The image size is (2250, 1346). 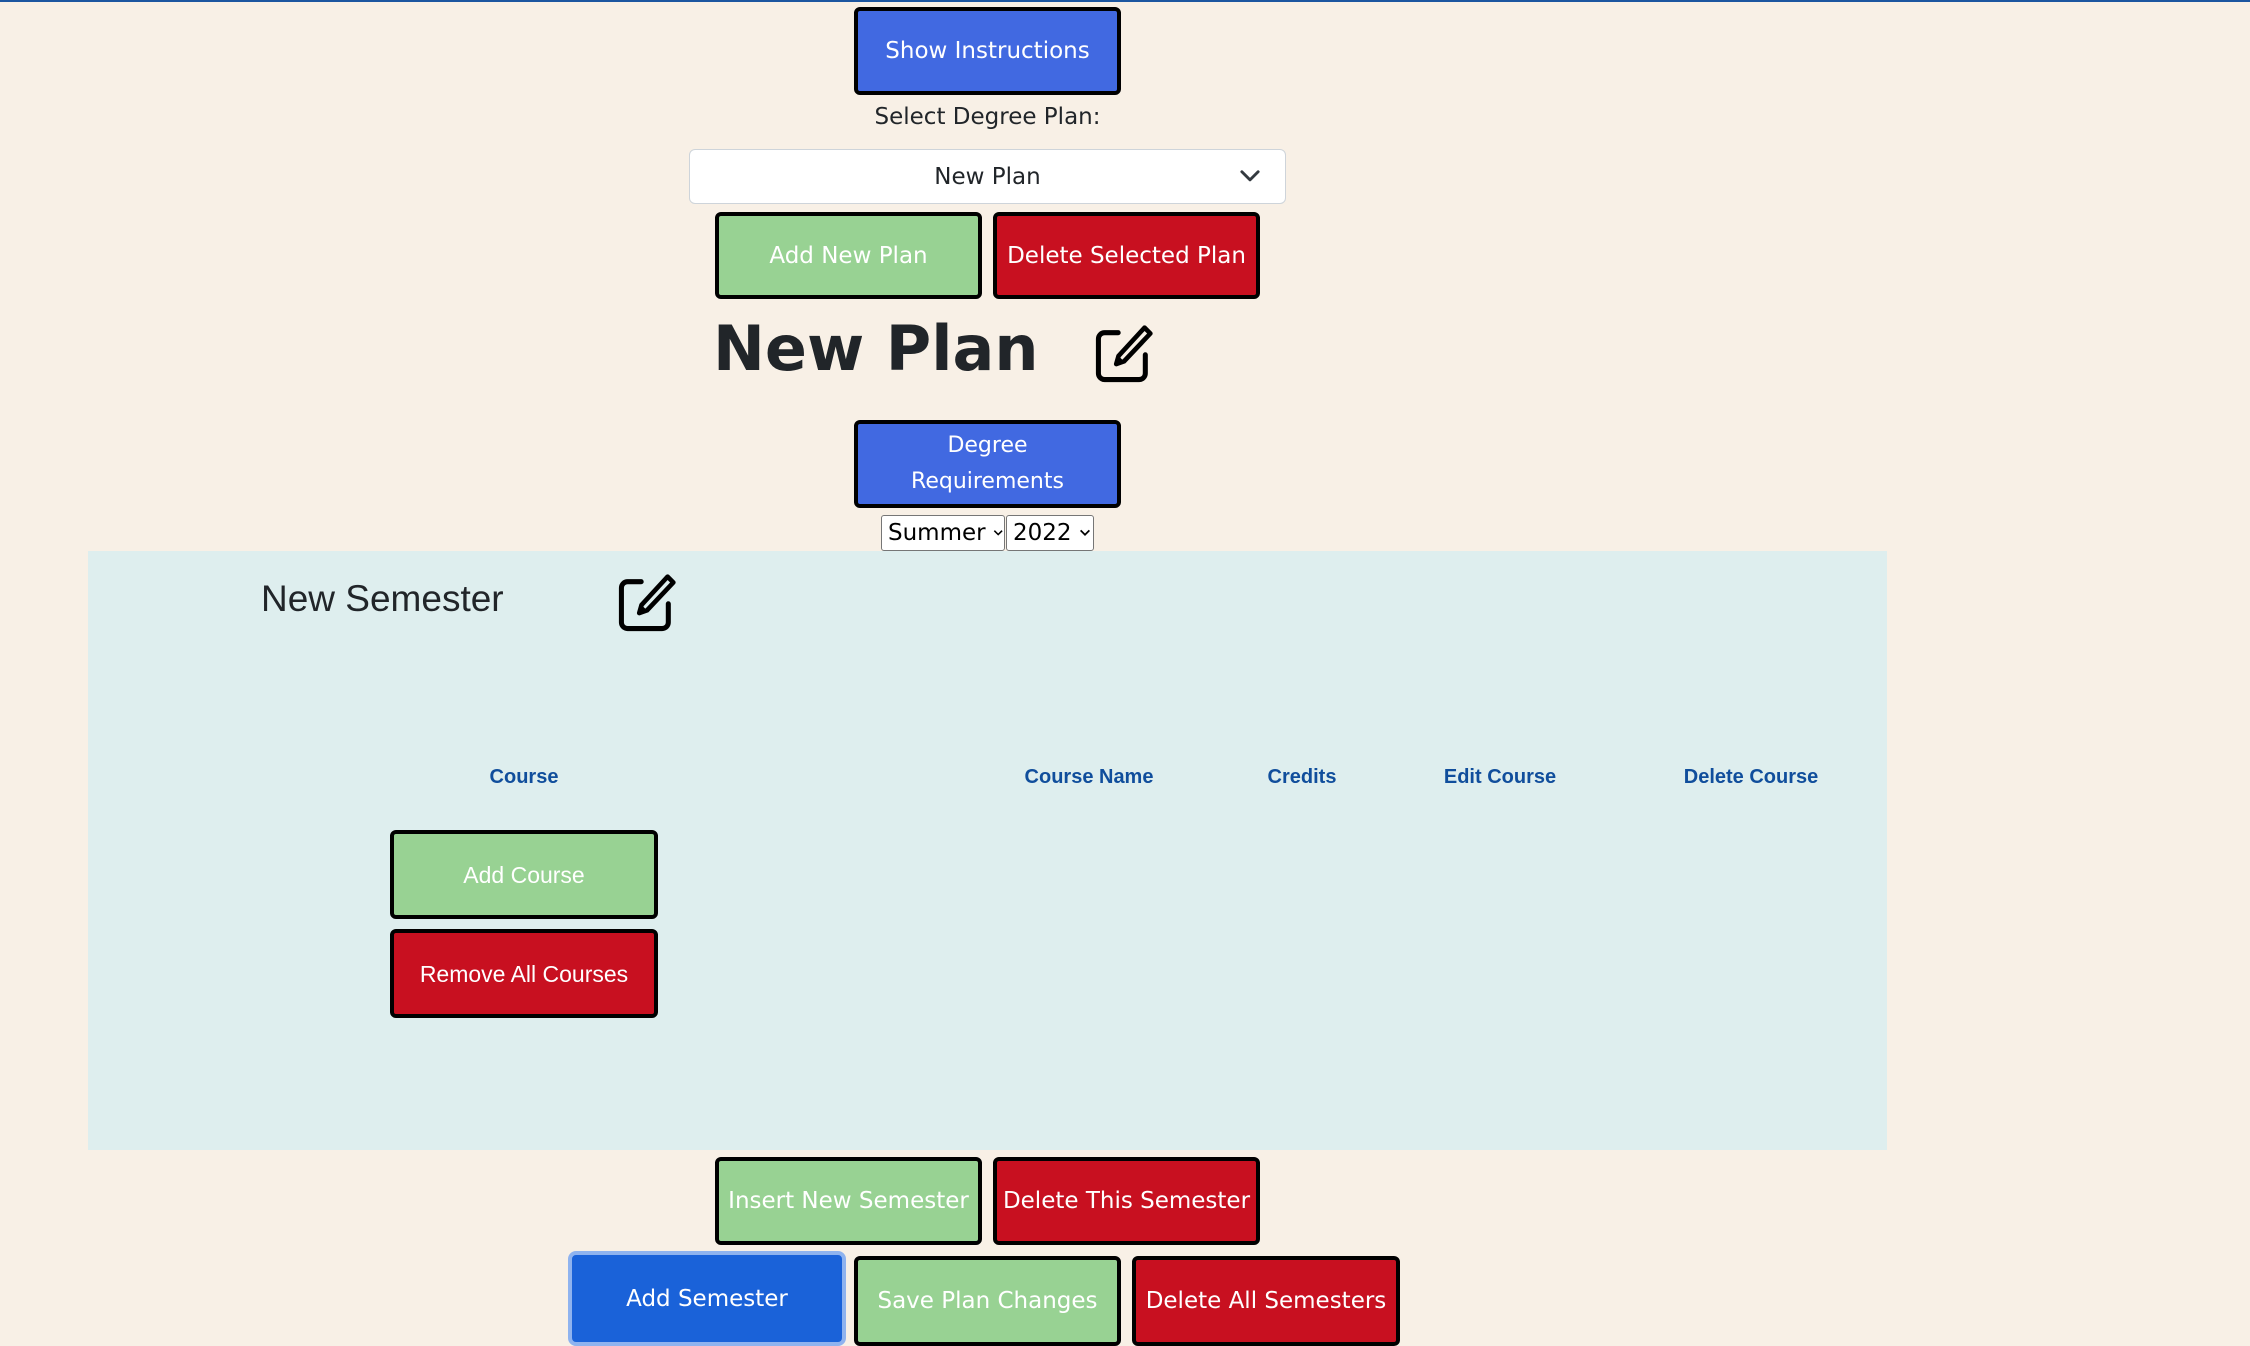 I want to click on column-header-course-name: Course Name, so click(x=1089, y=777).